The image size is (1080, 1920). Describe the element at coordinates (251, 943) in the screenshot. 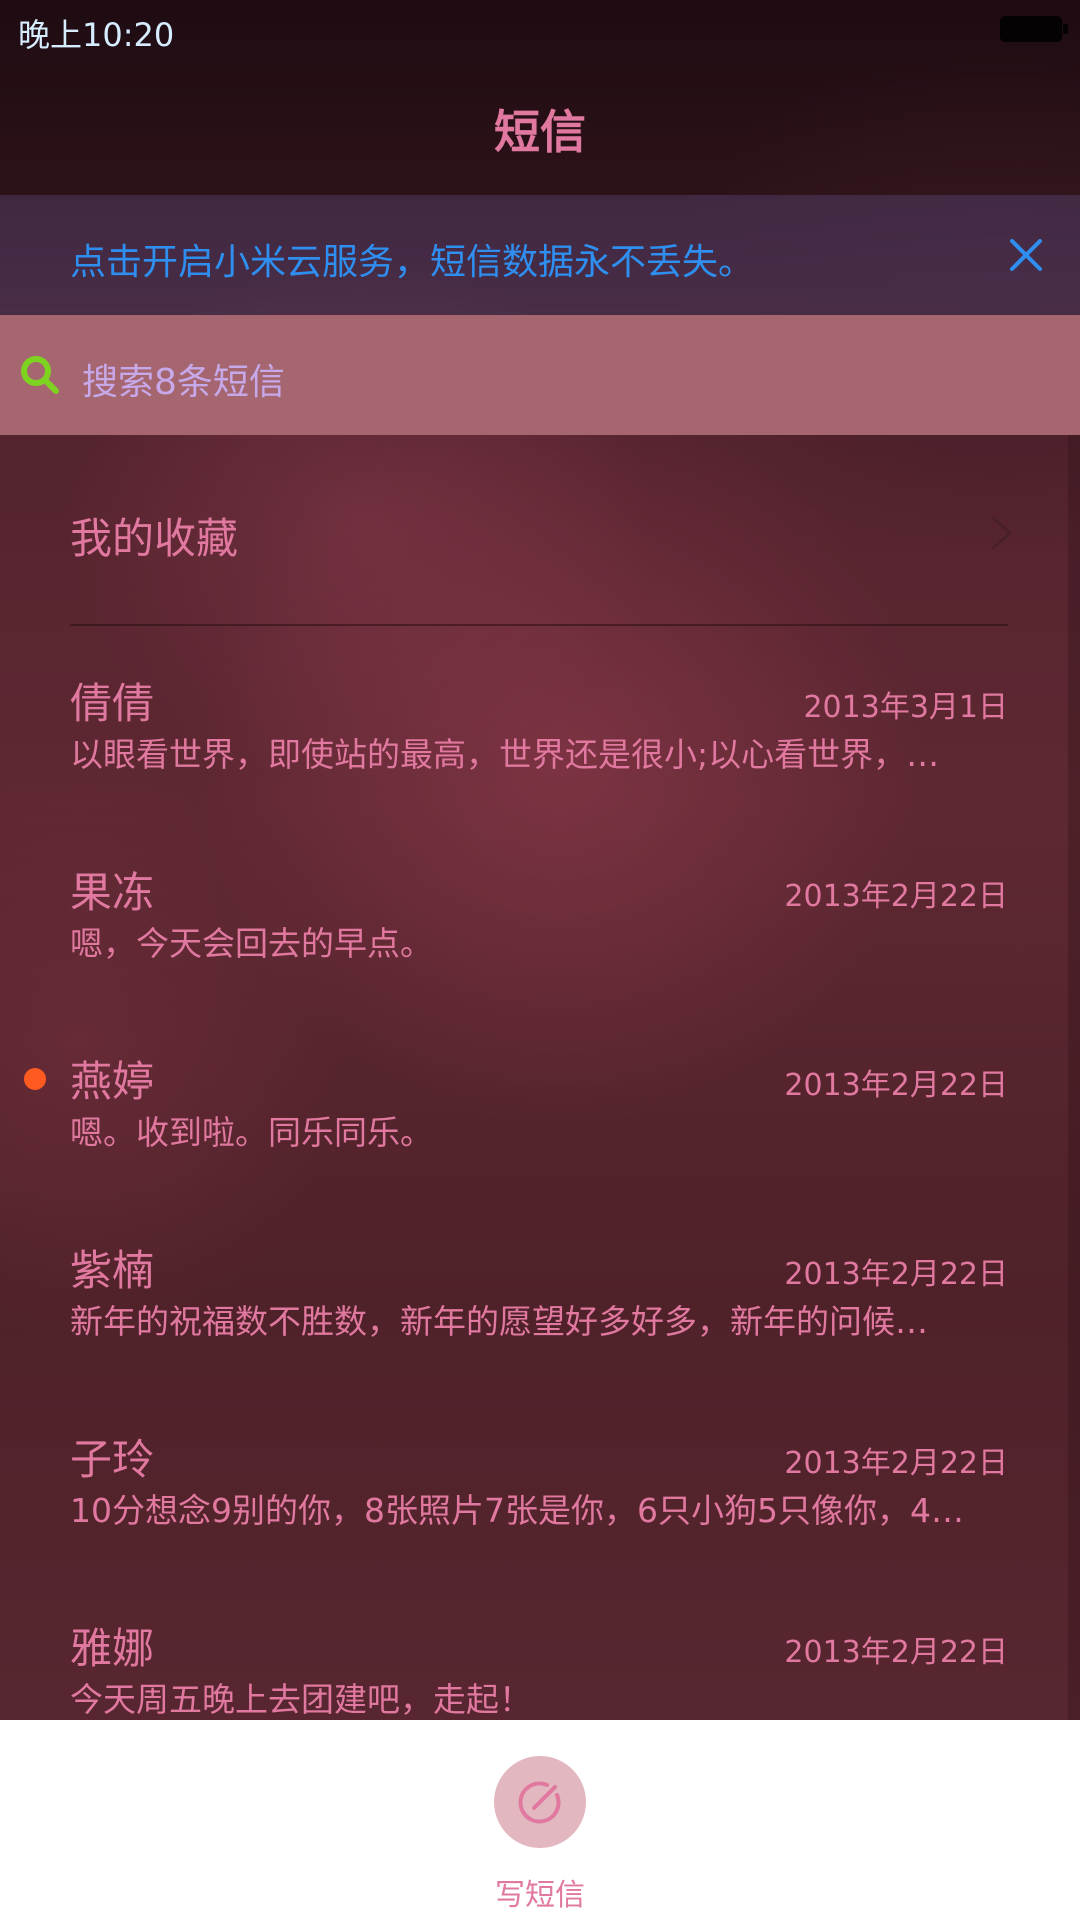

I see `message-preview: 嗯，今天会回去的早点。` at that location.